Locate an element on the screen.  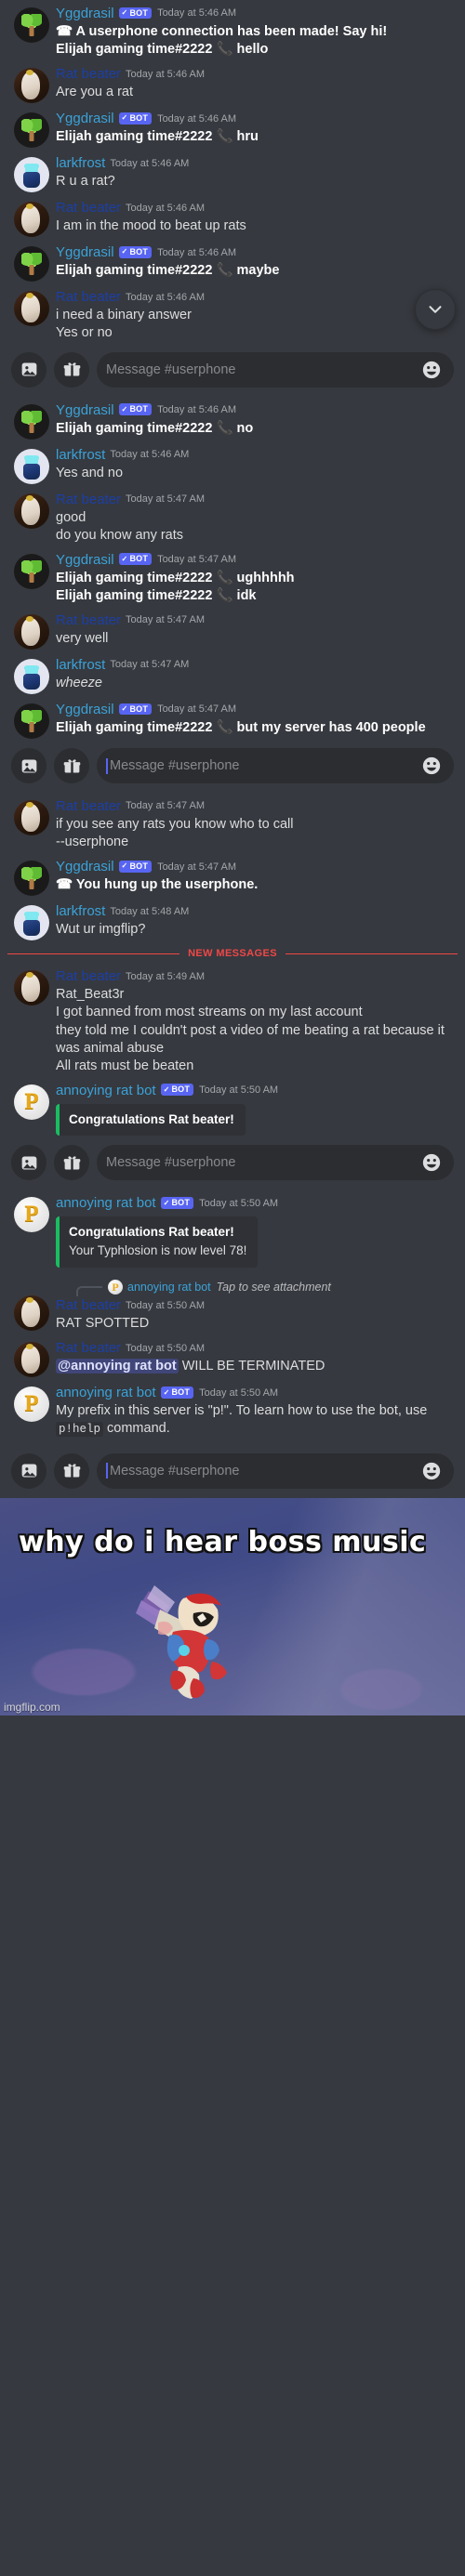
message-row: larkfrost Today at 5:46 AM R u a rat? is located at coordinates (232, 172).